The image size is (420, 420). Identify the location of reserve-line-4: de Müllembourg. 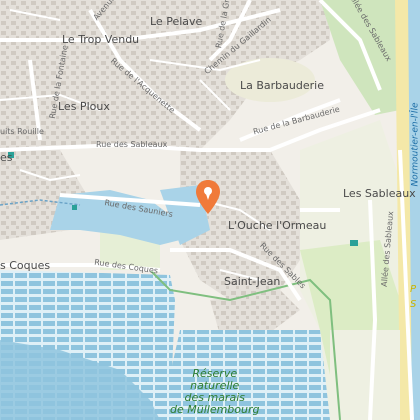
(215, 410).